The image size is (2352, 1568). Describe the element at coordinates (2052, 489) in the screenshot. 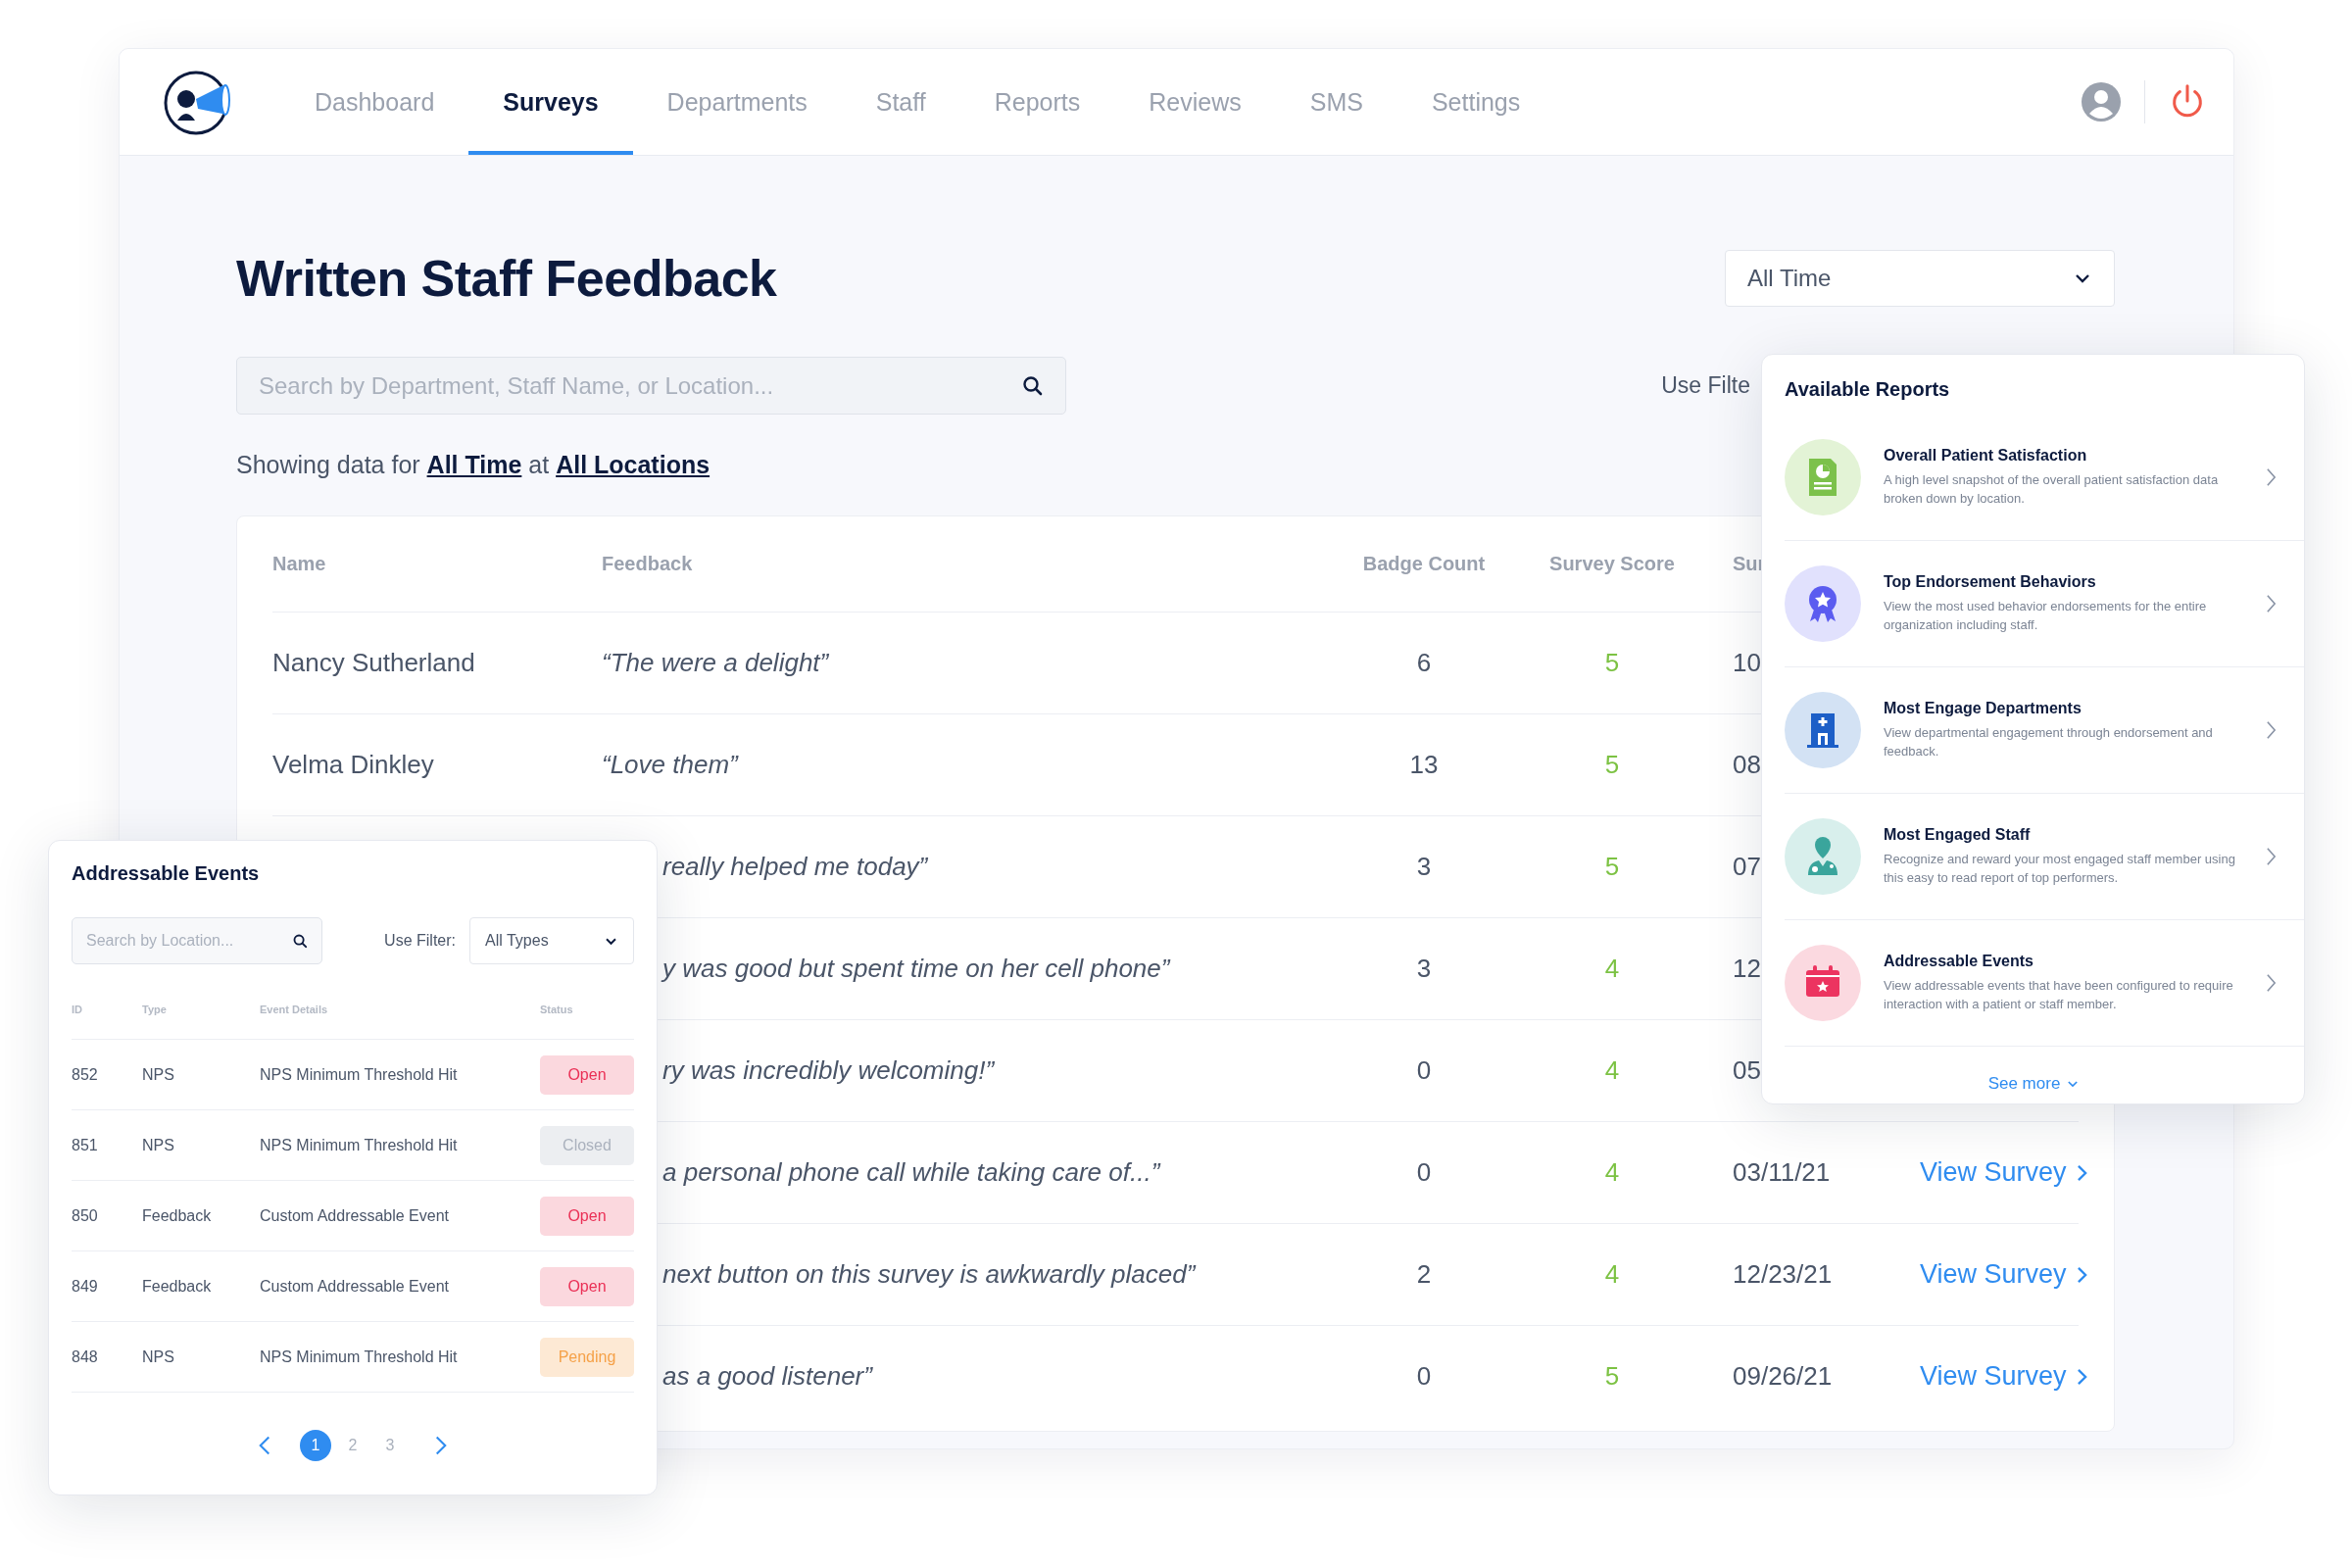

I see `report-description: A high level snapshot of the overall patient satisfaction data broken down by location.` at that location.